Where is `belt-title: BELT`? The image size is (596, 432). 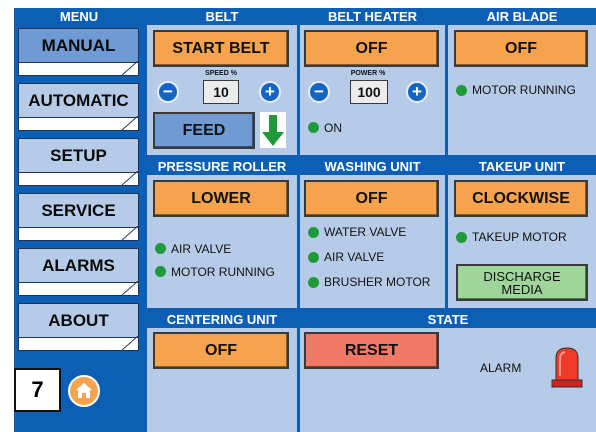
belt-title: BELT is located at coordinates (222, 16).